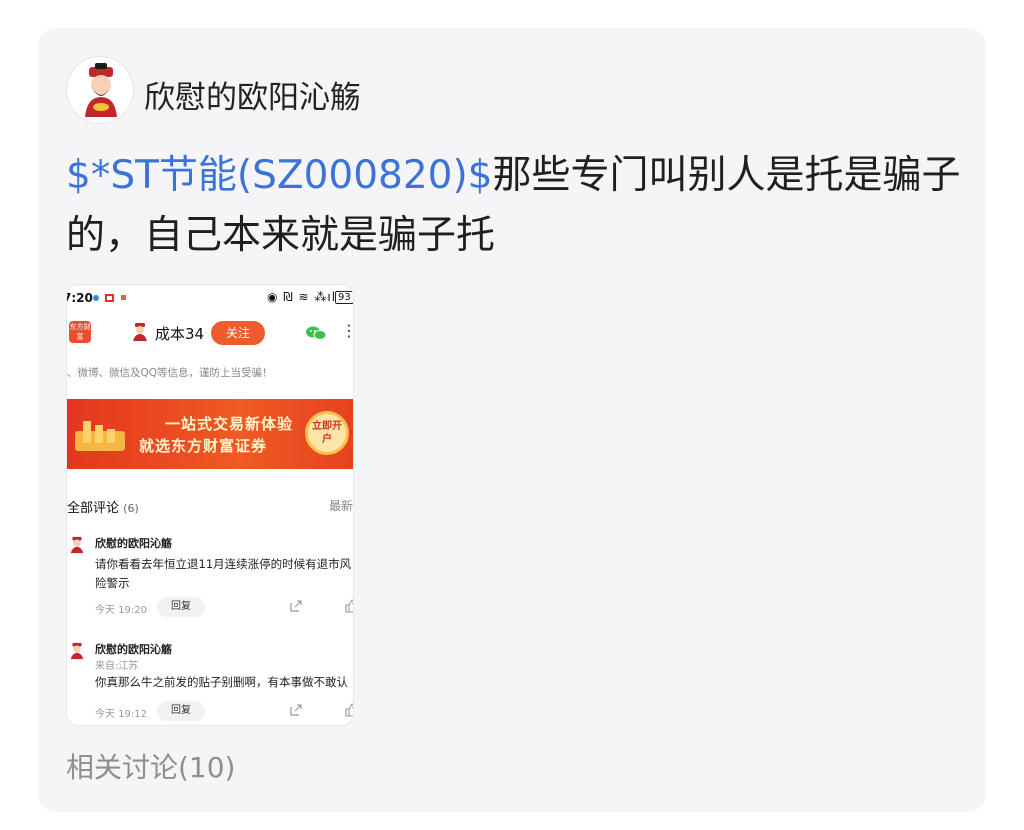 The image size is (1024, 830). I want to click on author-name: 欣慰的欧阳沁觞, so click(252, 94).